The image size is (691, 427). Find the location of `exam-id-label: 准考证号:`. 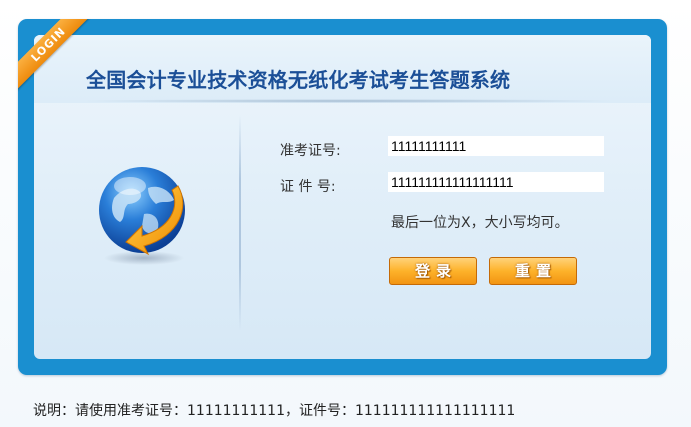

exam-id-label: 准考证号: is located at coordinates (310, 151).